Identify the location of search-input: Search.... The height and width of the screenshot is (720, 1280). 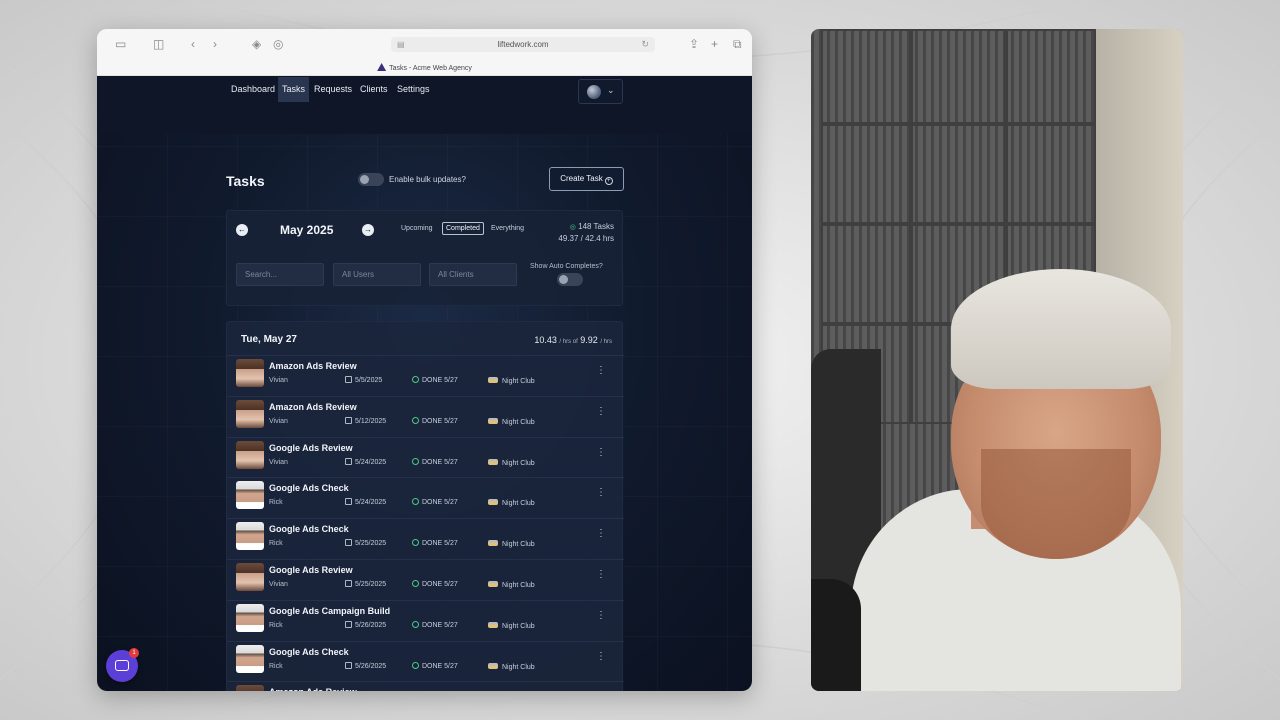
(280, 274).